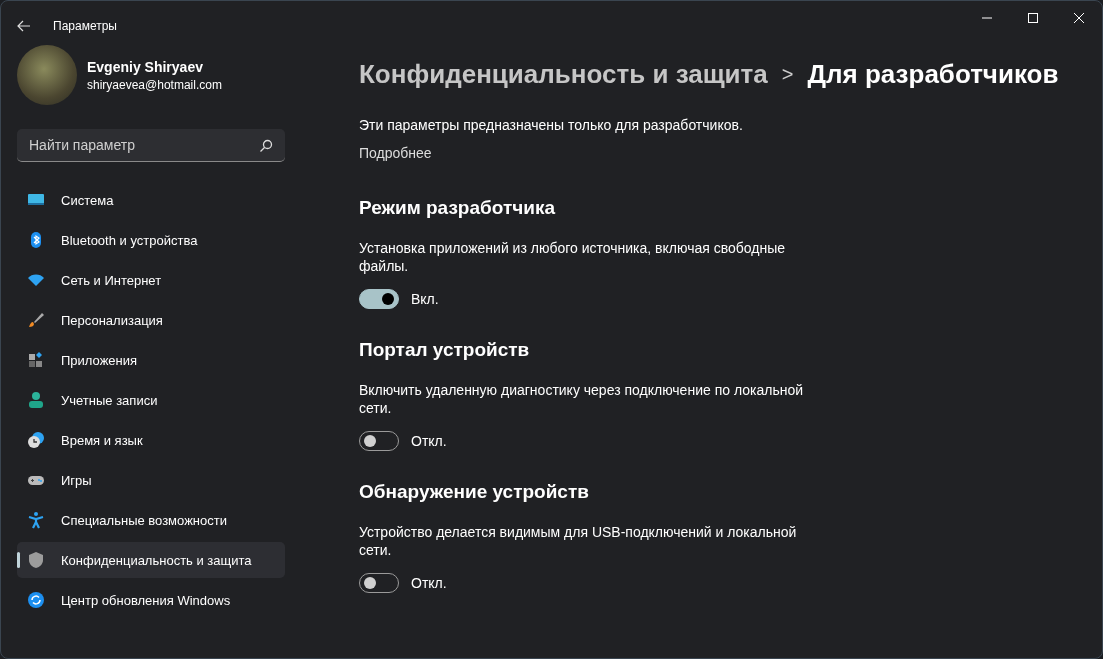 This screenshot has height=659, width=1103. I want to click on brush-icon, so click(36, 320).